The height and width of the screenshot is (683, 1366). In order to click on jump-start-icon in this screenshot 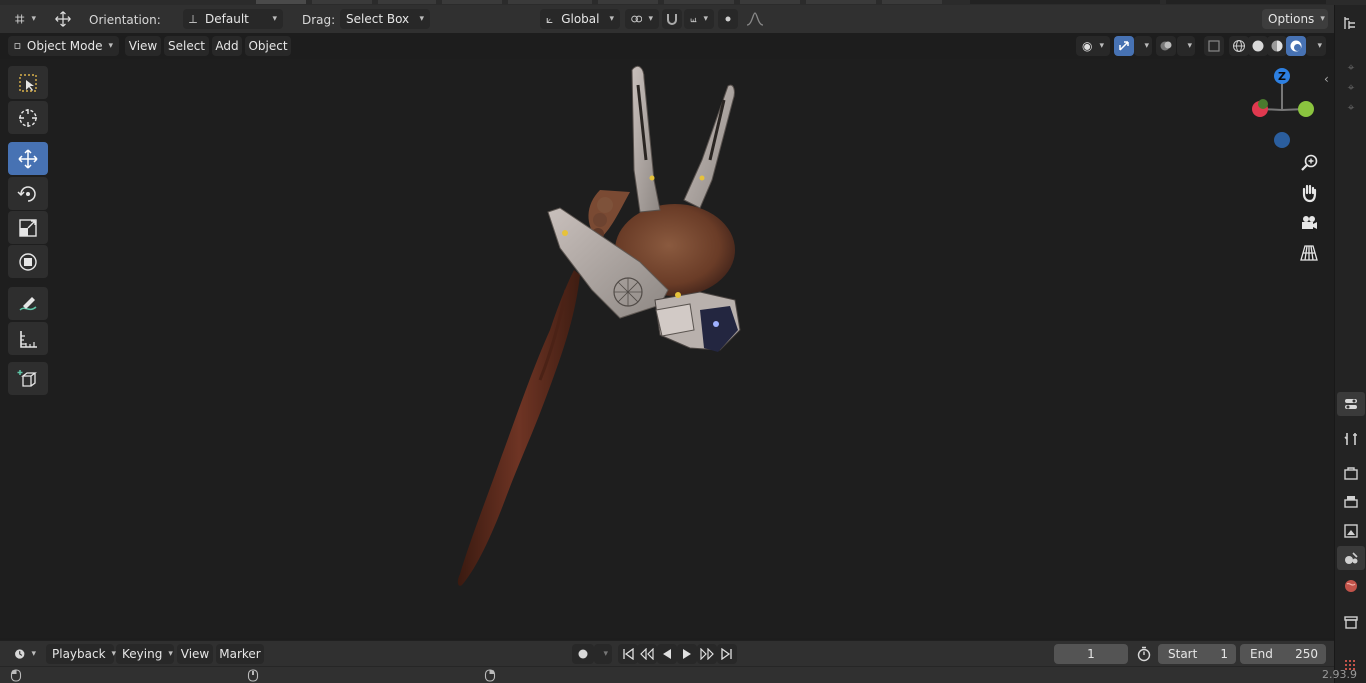, I will do `click(628, 654)`.